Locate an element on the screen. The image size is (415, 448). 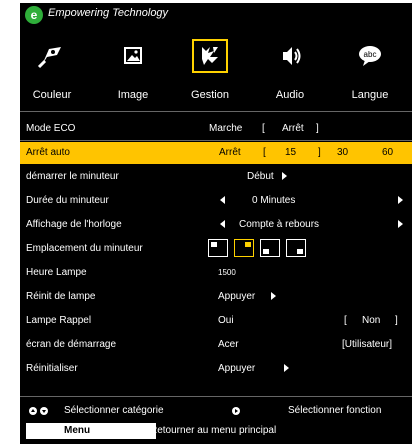
tab-couleur: Couleur is located at coordinates (52, 73).